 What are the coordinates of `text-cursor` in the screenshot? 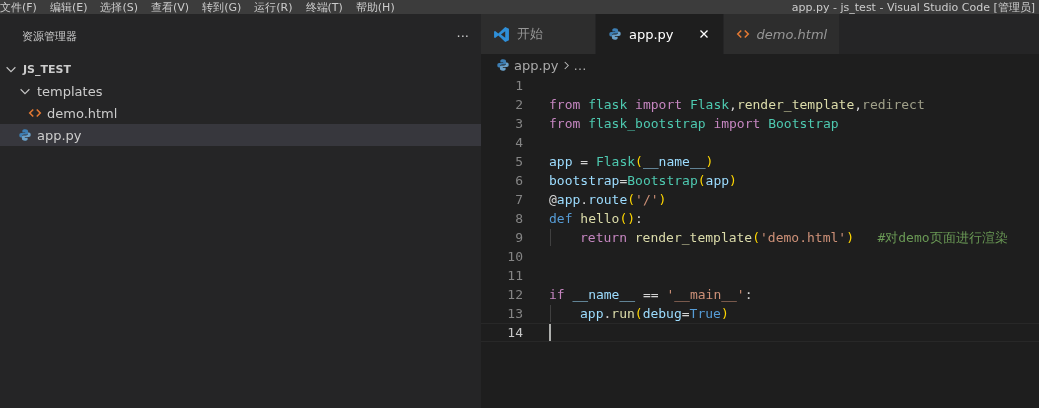 It's located at (550, 332).